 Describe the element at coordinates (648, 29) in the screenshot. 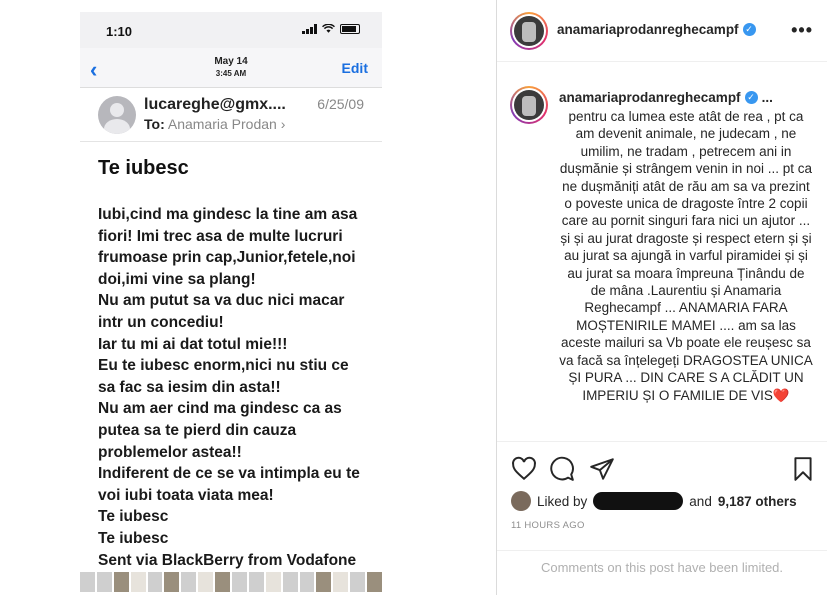

I see `author-username: anamariaprodanreghecampf` at that location.